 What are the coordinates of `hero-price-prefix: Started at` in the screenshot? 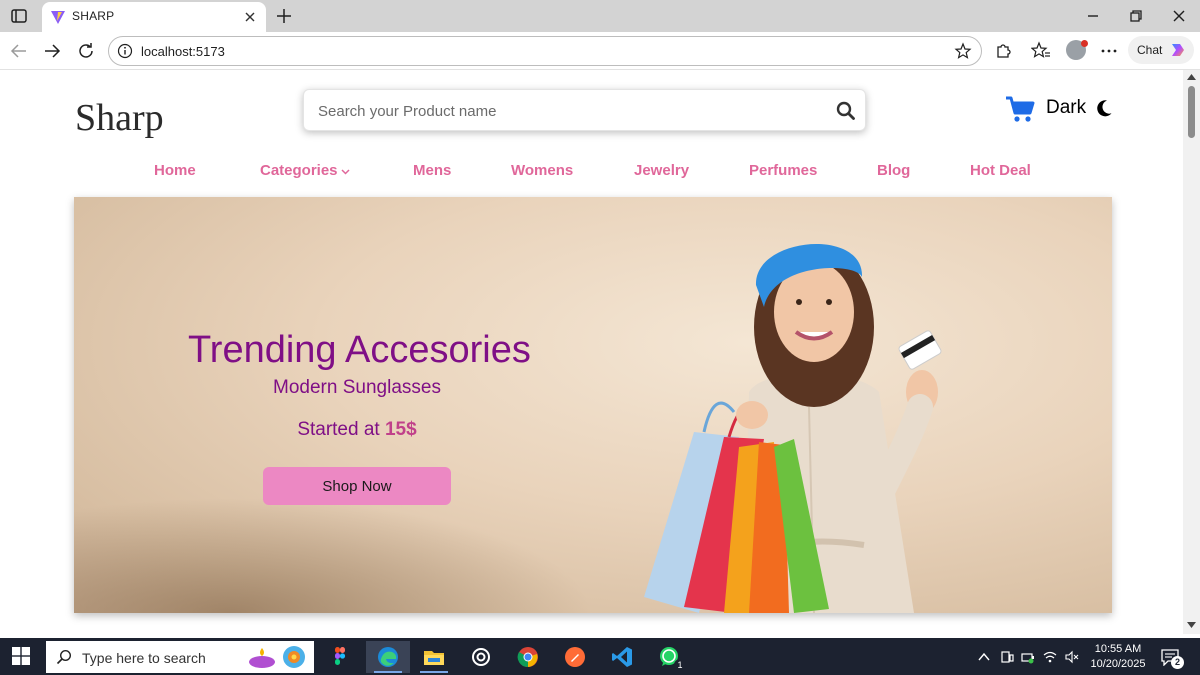 It's located at (341, 429).